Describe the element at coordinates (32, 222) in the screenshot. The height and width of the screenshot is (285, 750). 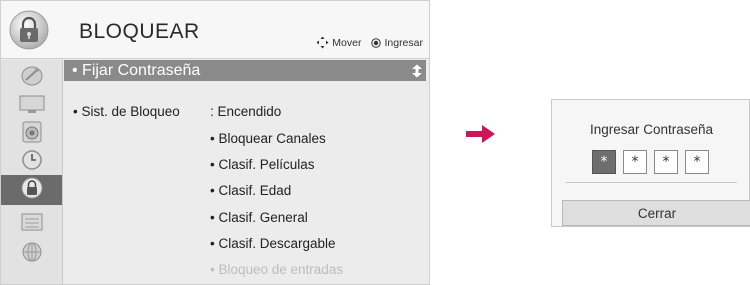
I see `options-icon` at that location.